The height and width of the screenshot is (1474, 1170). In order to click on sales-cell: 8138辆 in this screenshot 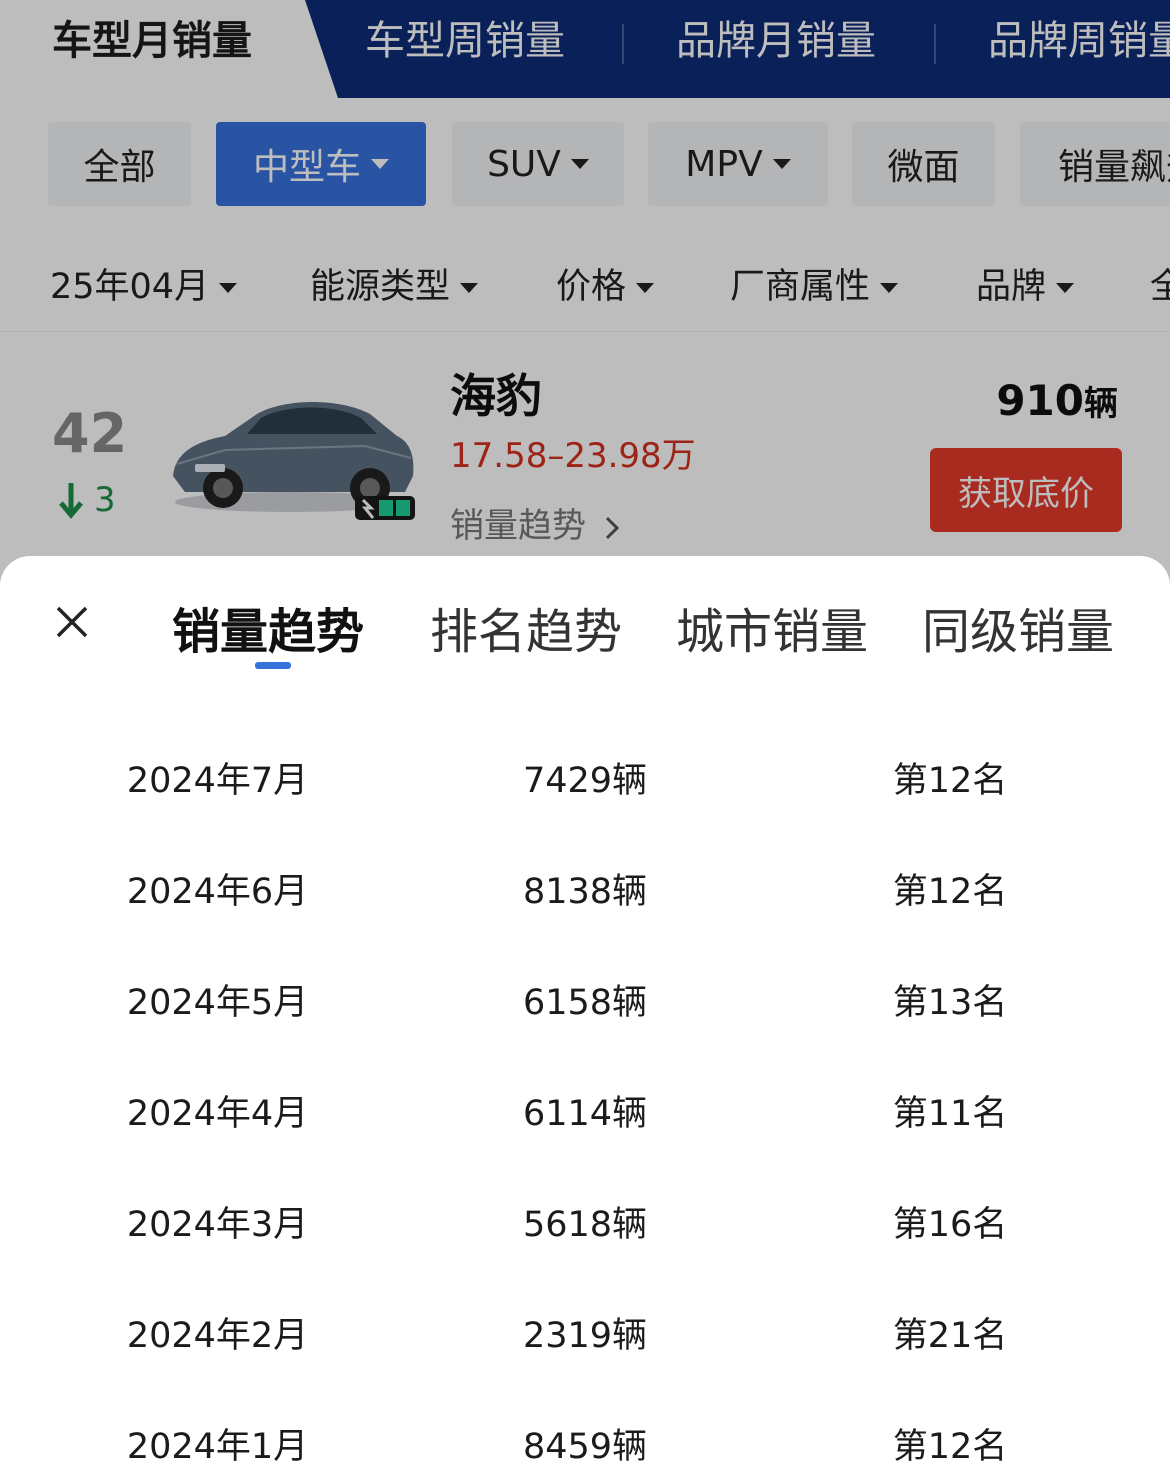, I will do `click(585, 892)`.